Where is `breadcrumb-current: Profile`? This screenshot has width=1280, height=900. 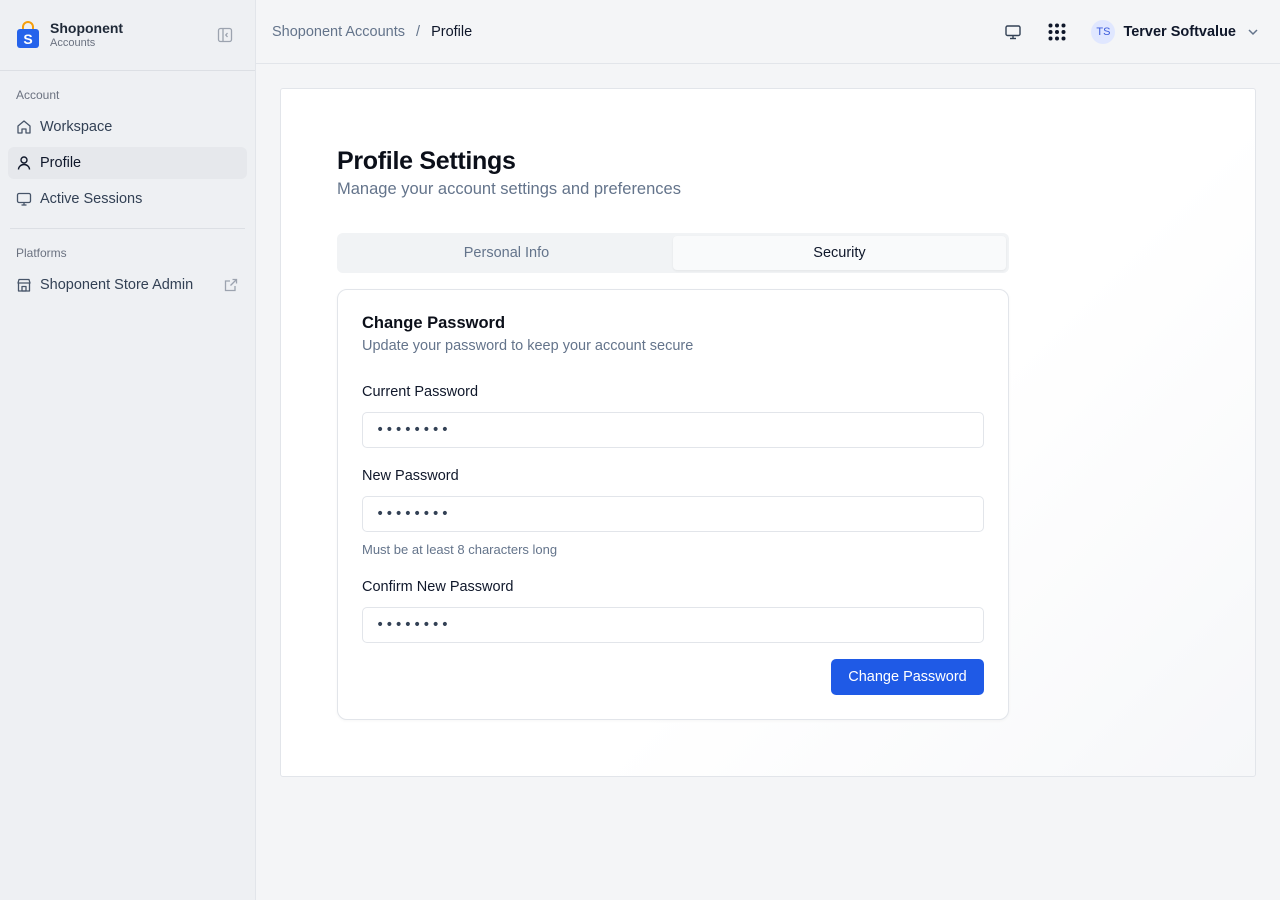
breadcrumb-current: Profile is located at coordinates (452, 31).